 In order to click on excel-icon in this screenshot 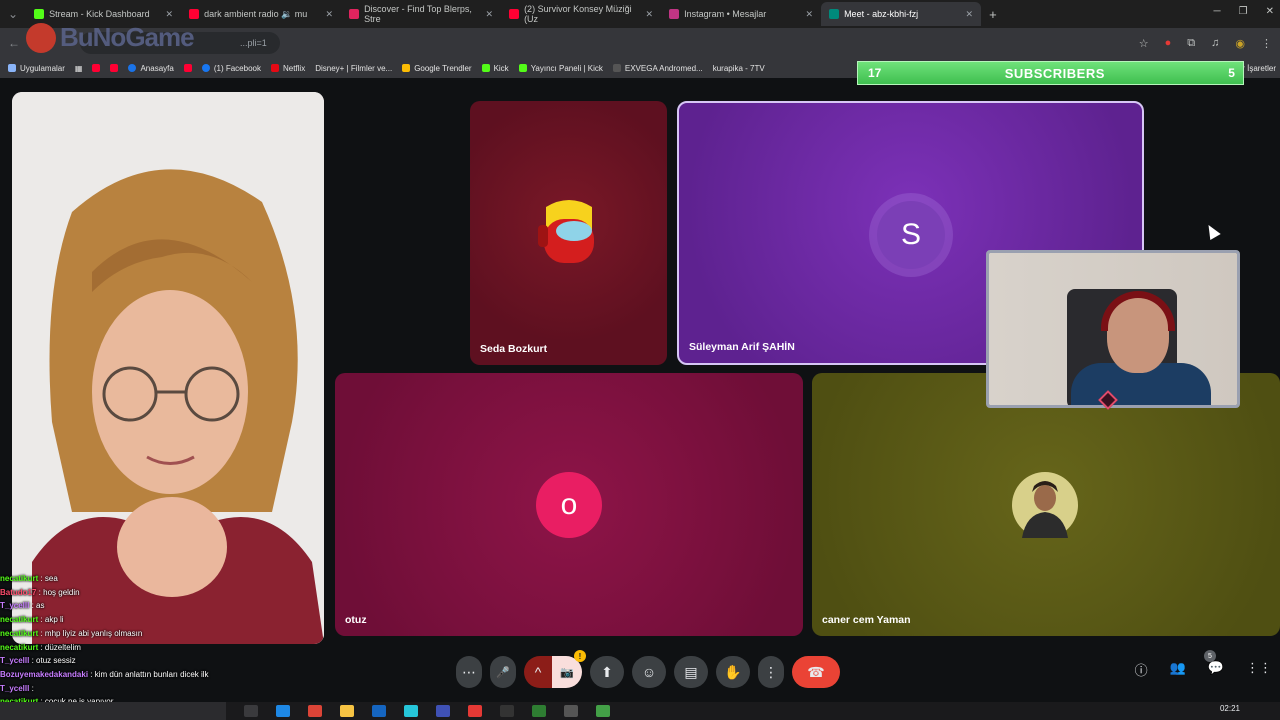, I will do `click(539, 711)`.